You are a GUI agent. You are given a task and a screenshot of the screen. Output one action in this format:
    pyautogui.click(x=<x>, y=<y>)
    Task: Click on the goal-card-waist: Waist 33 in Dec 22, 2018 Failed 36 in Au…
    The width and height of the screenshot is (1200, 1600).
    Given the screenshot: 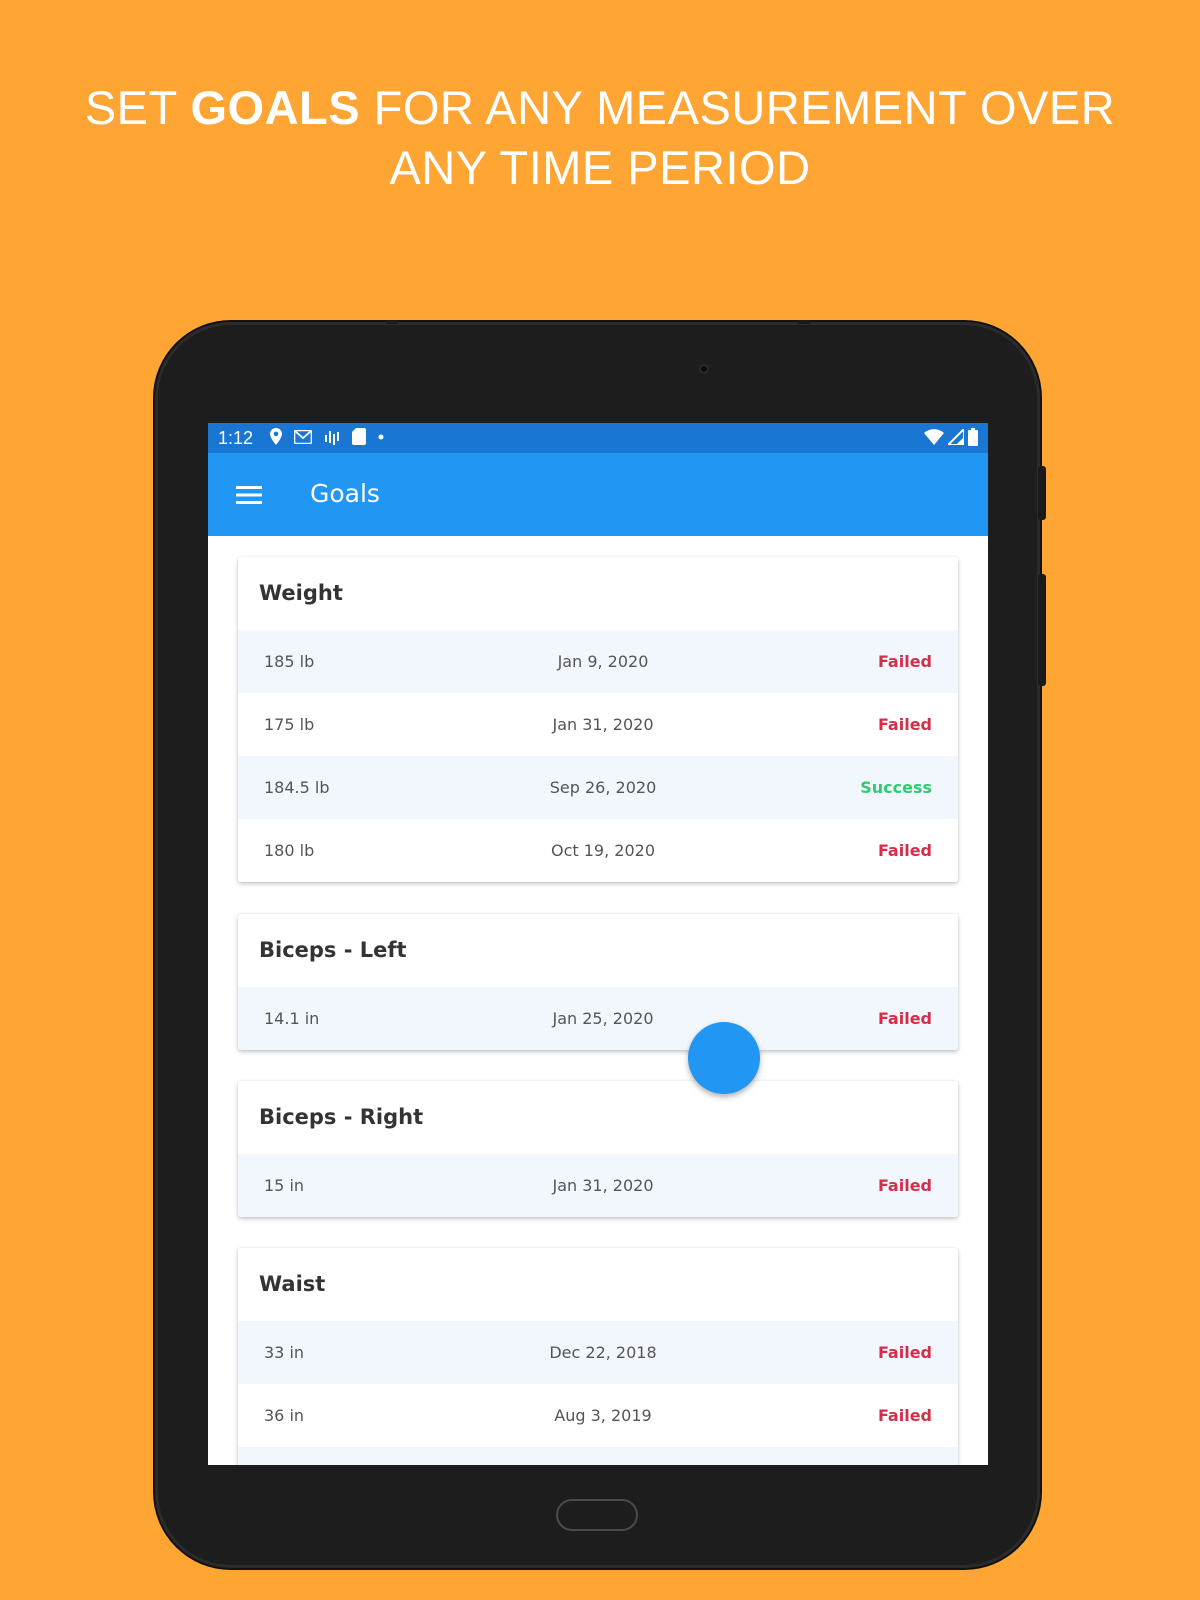 What is the action you would take?
    pyautogui.click(x=598, y=1356)
    